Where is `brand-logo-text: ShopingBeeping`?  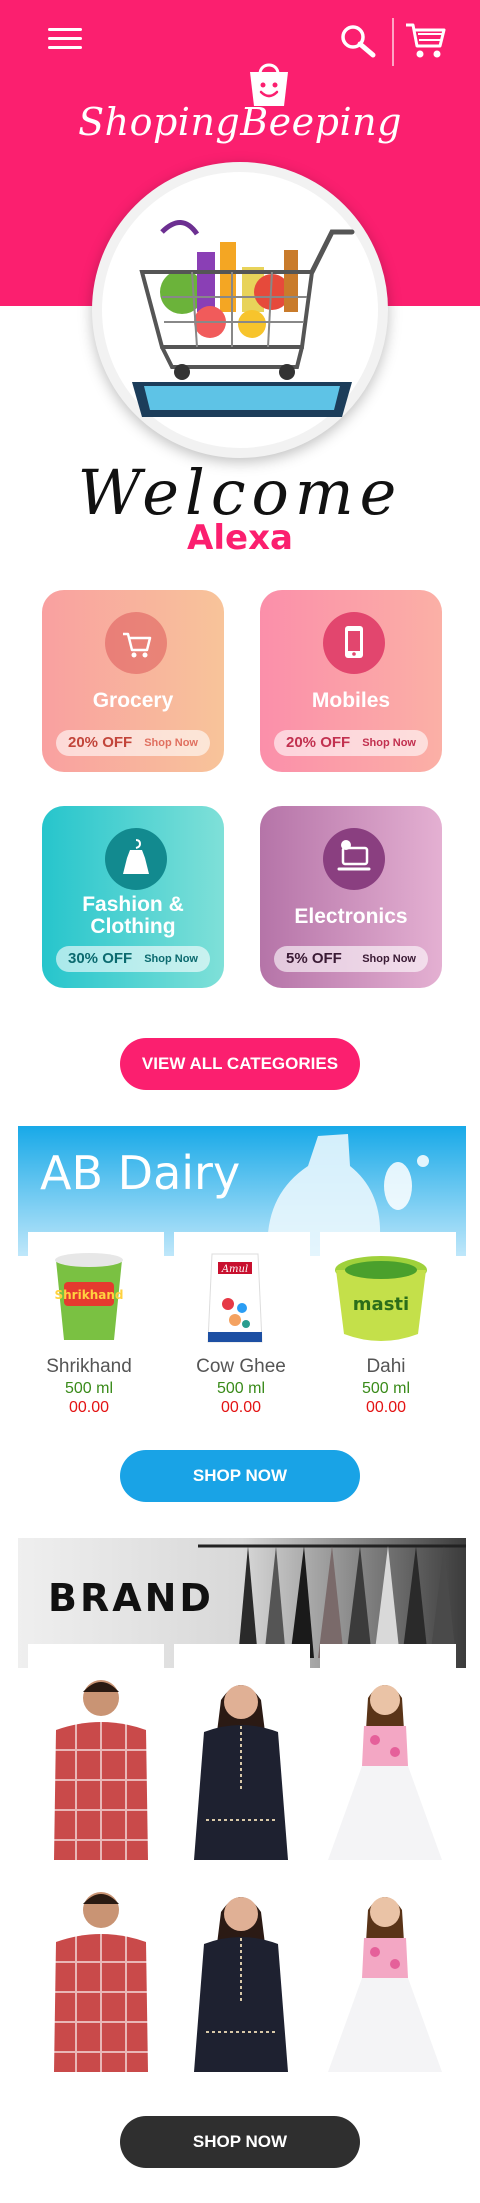
brand-logo-text: ShopingBeeping is located at coordinates (240, 122).